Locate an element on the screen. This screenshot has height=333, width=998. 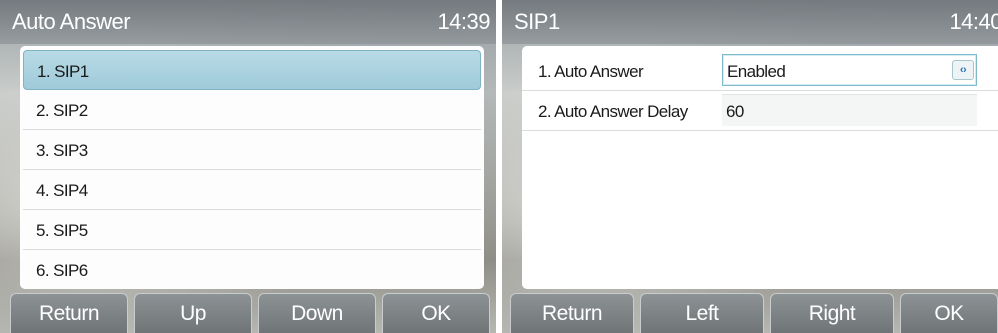
title-bar: Auto Answer 14:39 is located at coordinates (248, 22).